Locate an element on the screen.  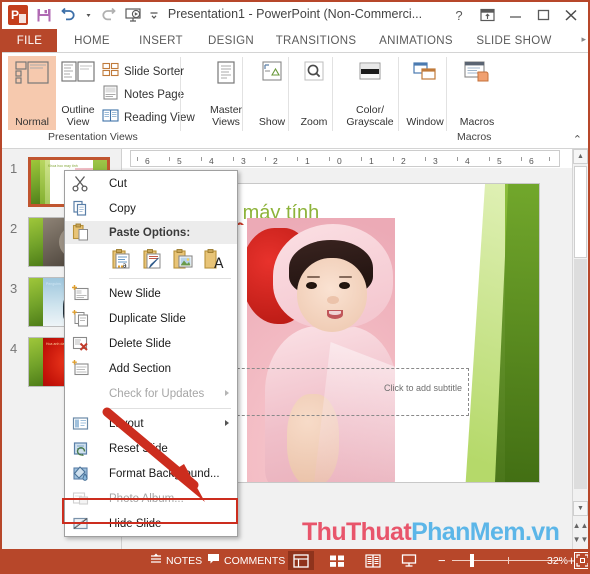
vertical-scrollbar: ▲ ▼ ▲▲ ▼▼ is located at coordinates (580, 349).